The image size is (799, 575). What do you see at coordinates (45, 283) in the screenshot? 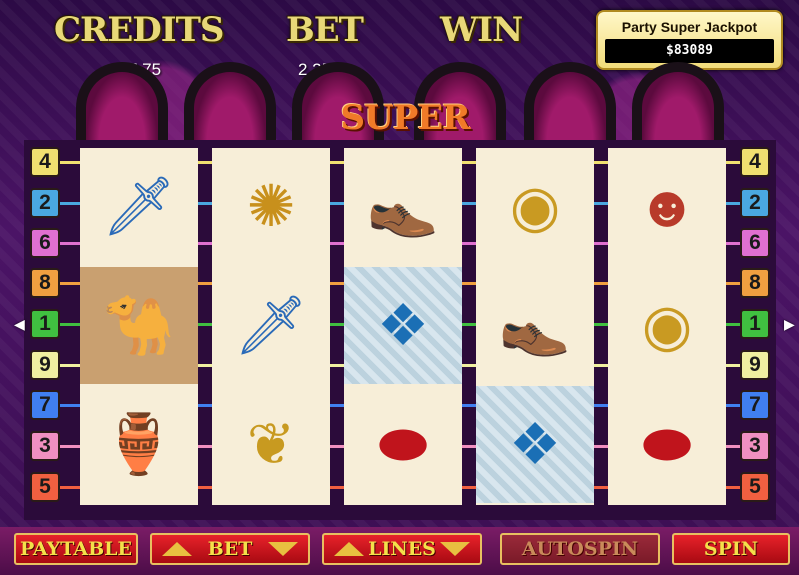
I see `payline-marker-left-8: 8` at bounding box center [45, 283].